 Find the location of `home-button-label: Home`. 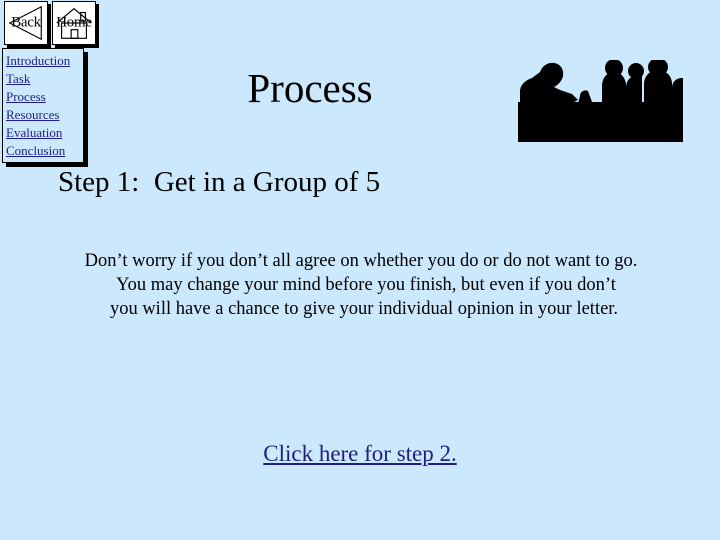

home-button-label: Home is located at coordinates (74, 22).